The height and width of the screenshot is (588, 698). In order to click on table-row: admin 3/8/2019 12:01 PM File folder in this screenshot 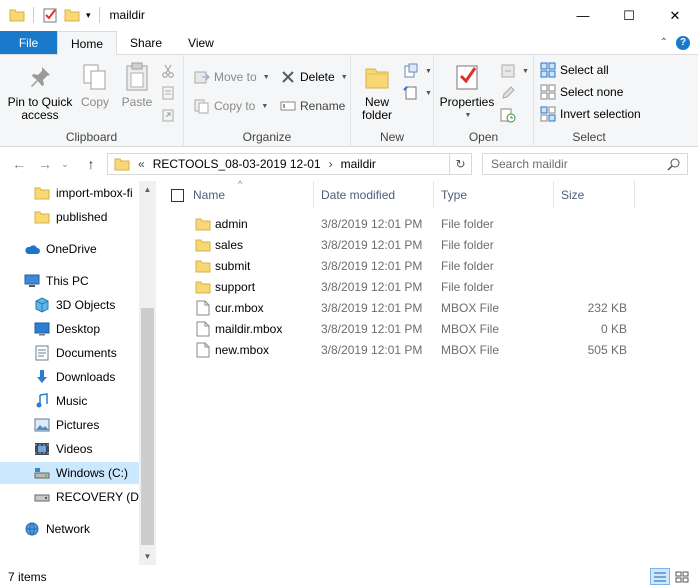, I will do `click(411, 223)`.